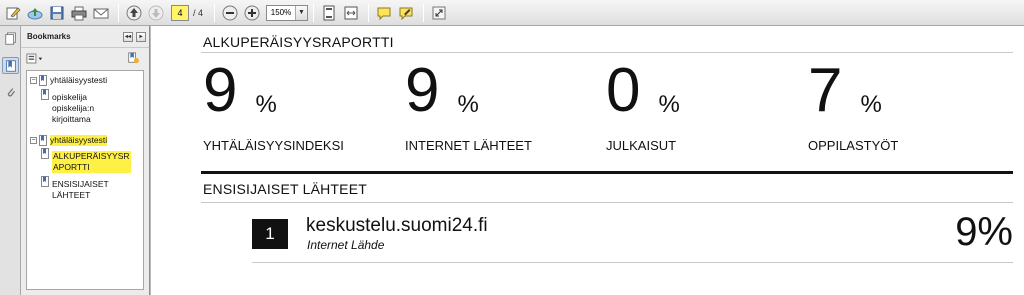 This screenshot has height=295, width=1024. I want to click on email-icon, so click(101, 13).